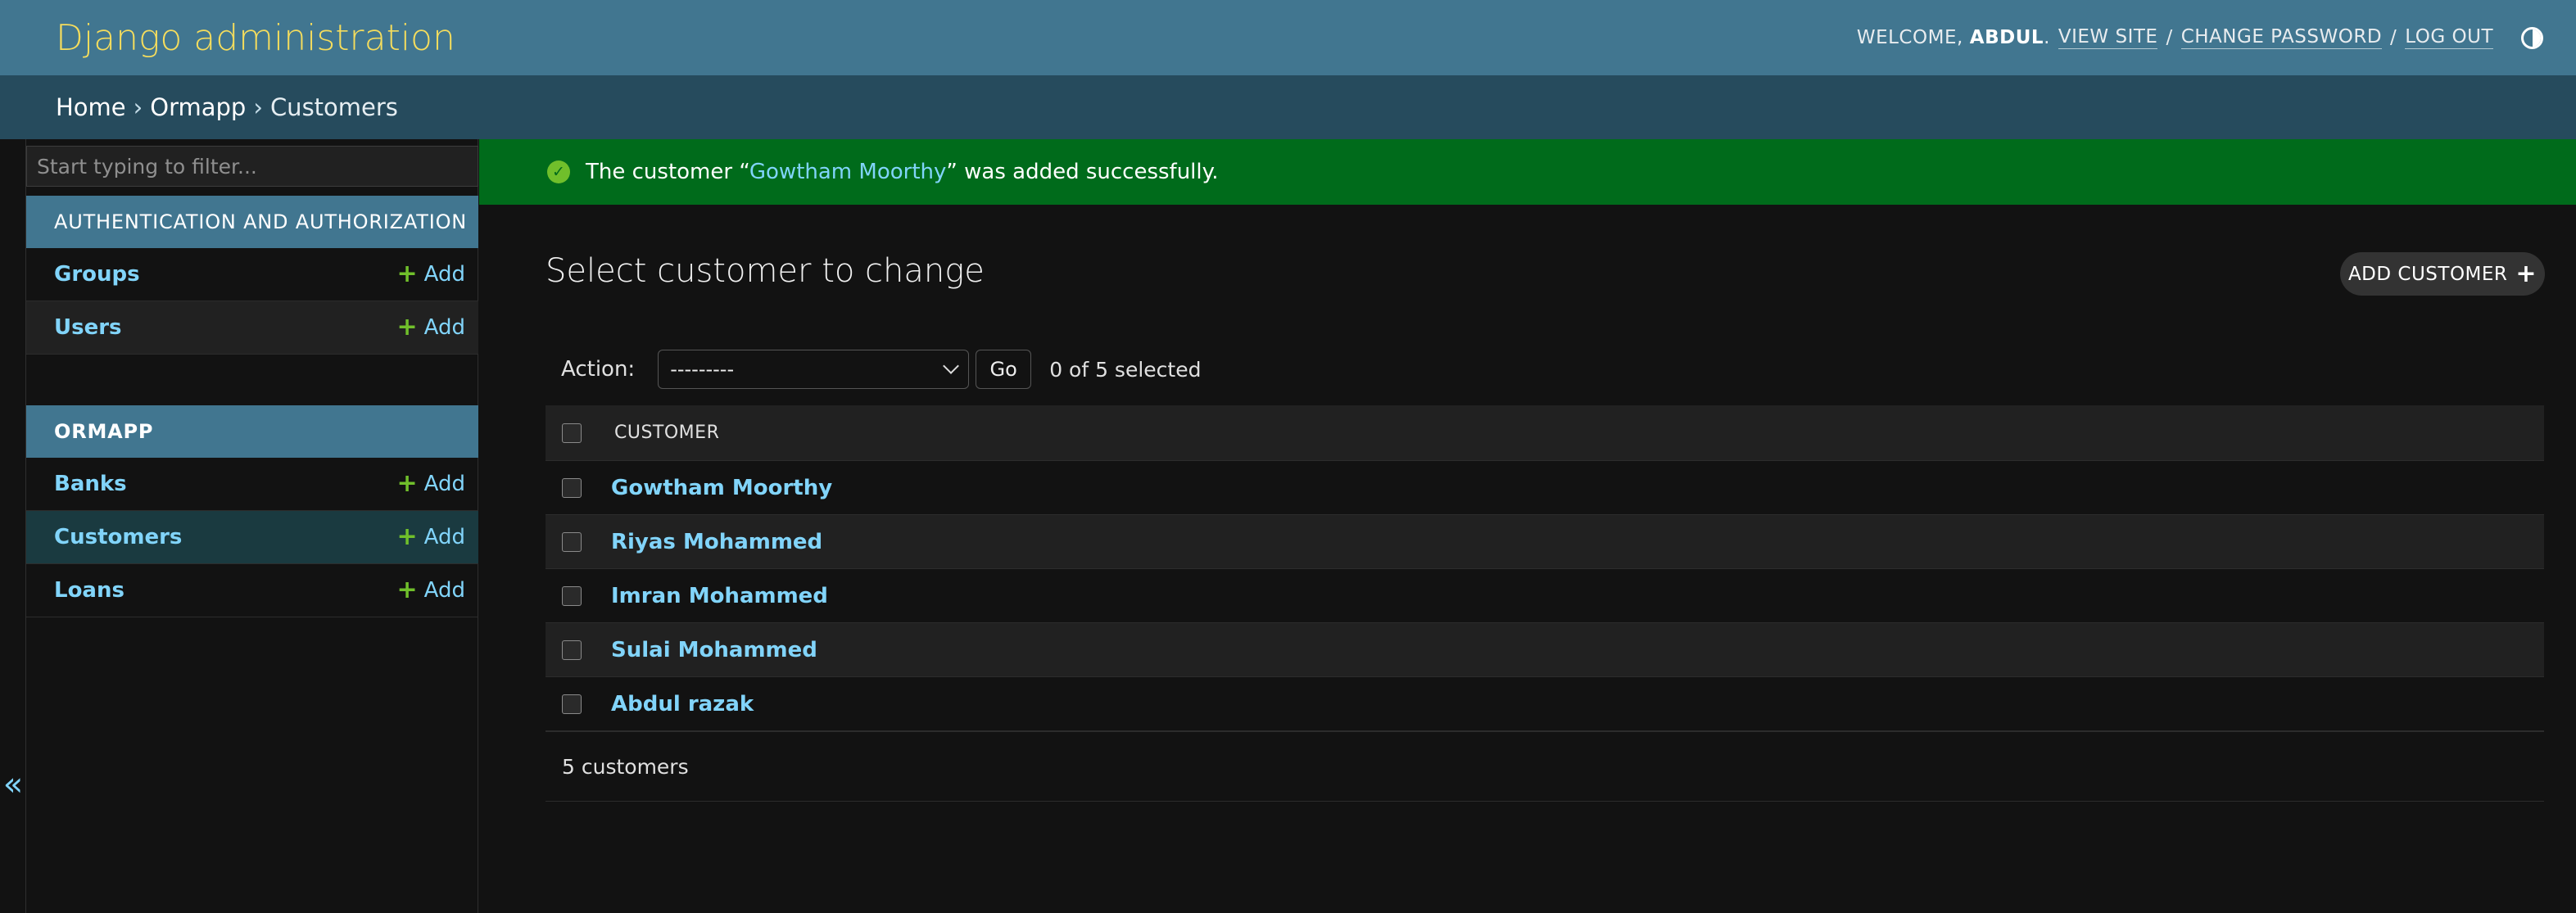 Image resolution: width=2576 pixels, height=913 pixels. I want to click on add-customers-link: + Add, so click(430, 536).